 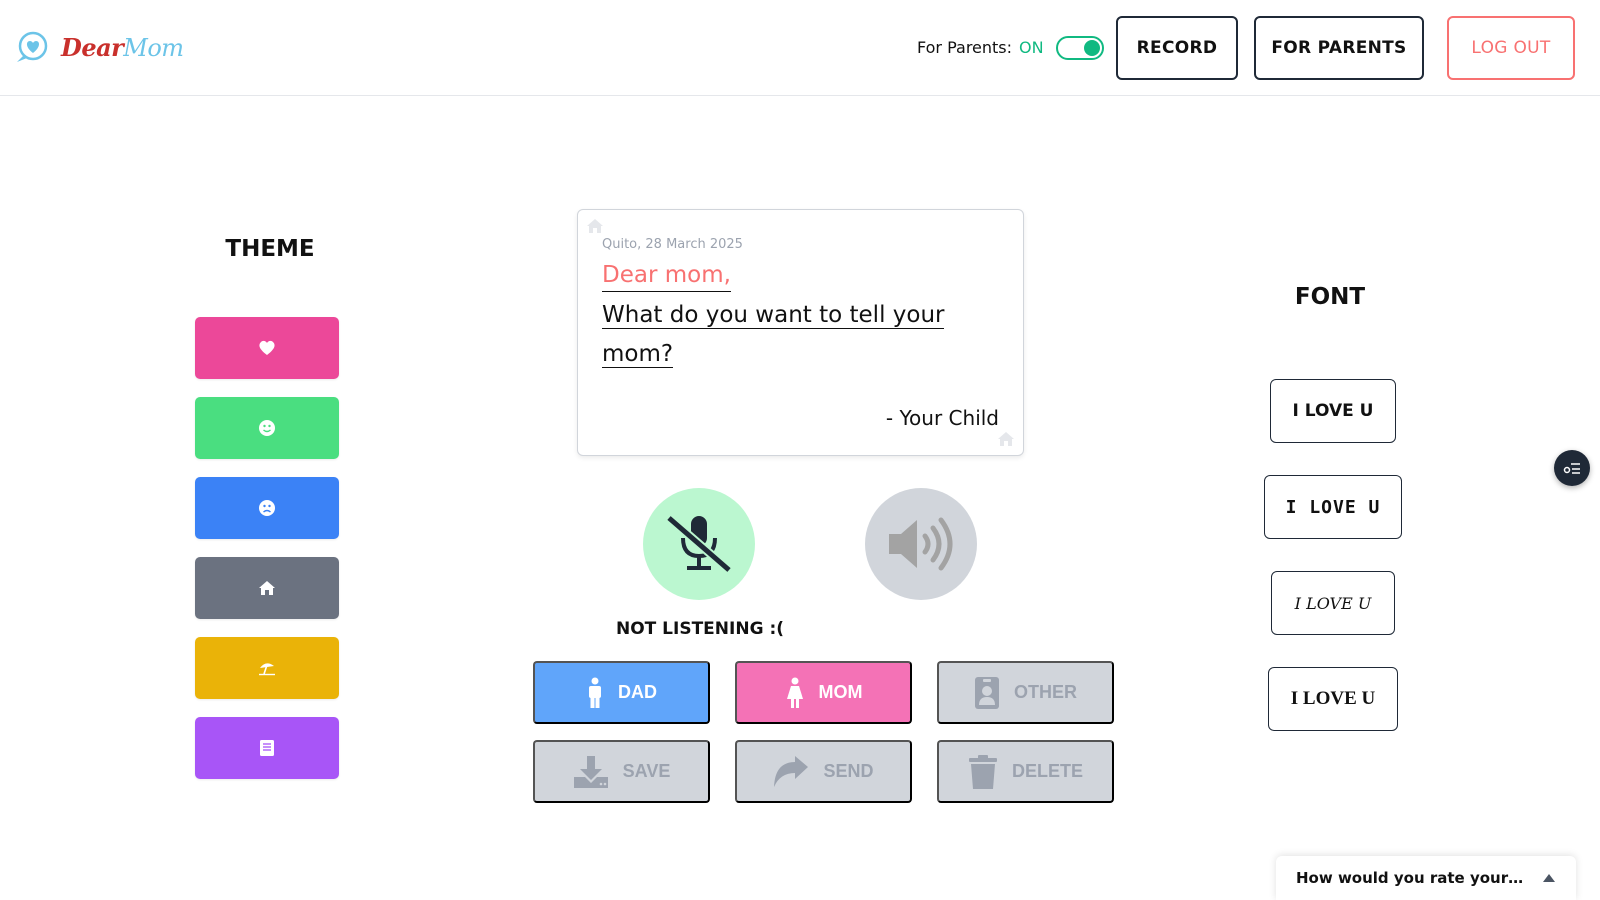 I want to click on male-icon, so click(x=595, y=692).